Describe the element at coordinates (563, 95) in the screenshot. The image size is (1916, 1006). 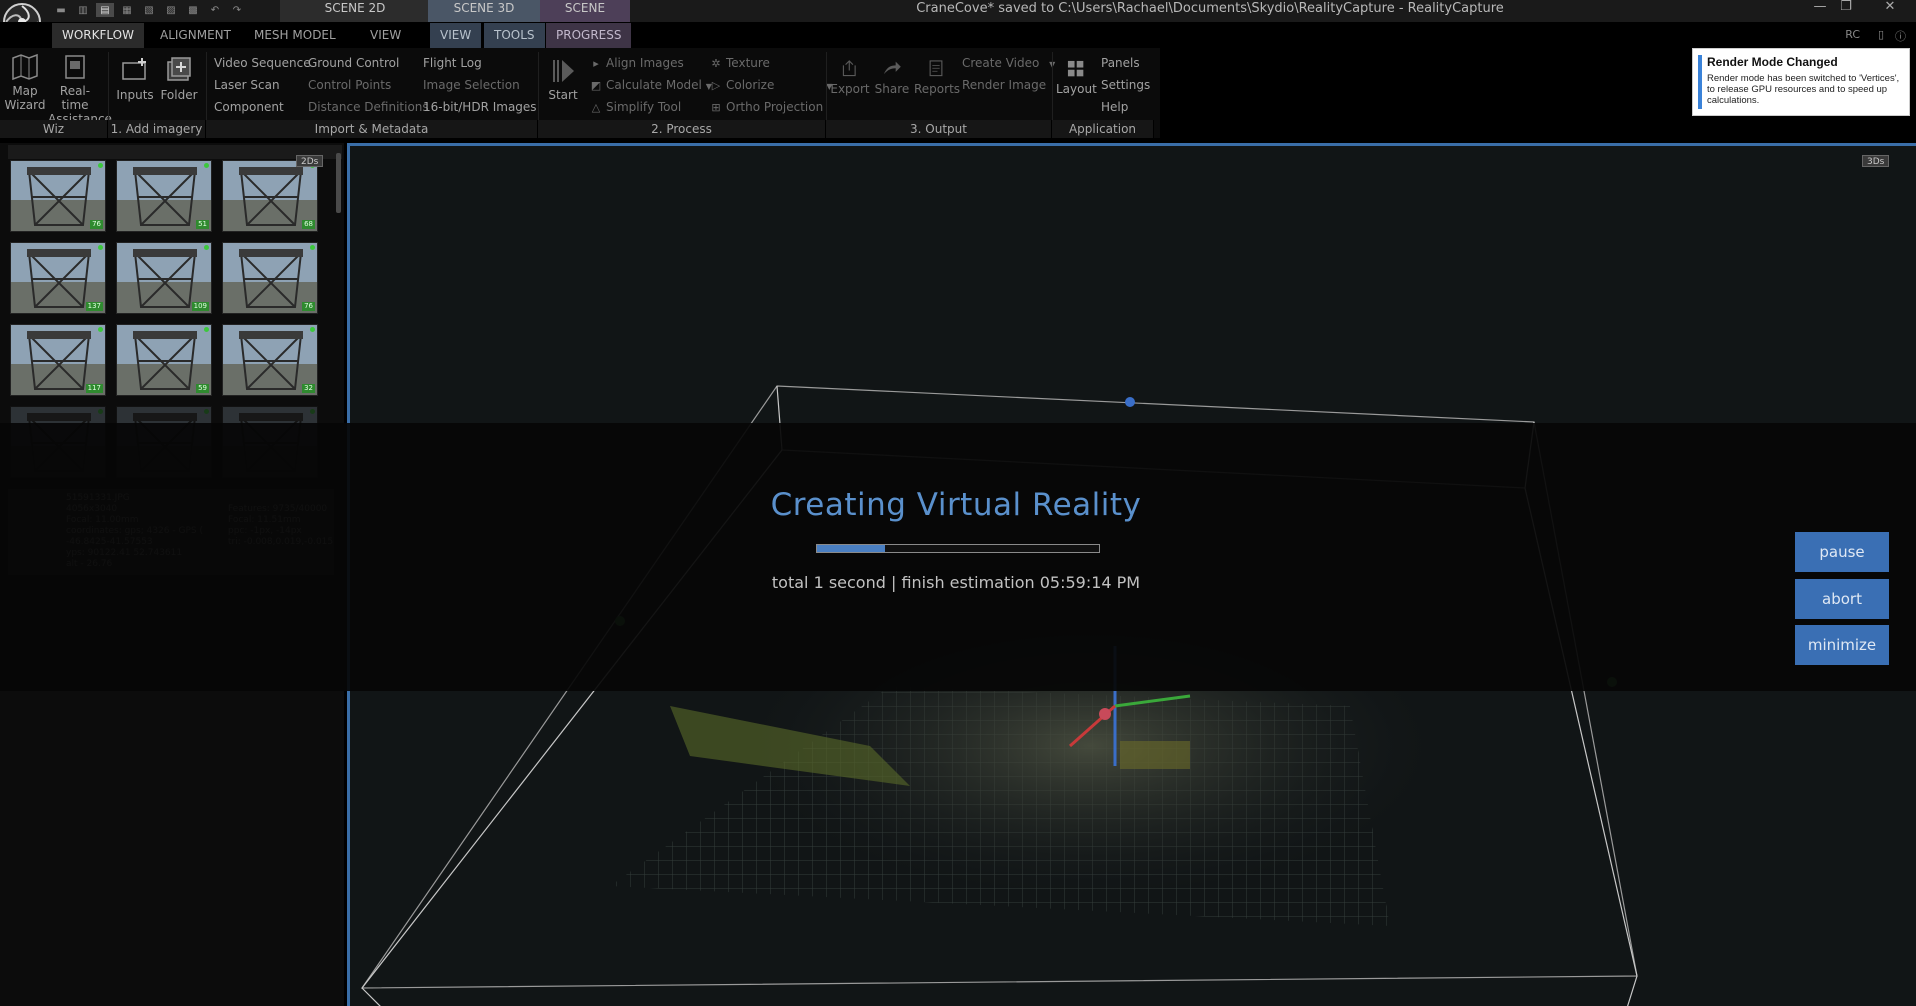
I see `start-label: Start` at that location.